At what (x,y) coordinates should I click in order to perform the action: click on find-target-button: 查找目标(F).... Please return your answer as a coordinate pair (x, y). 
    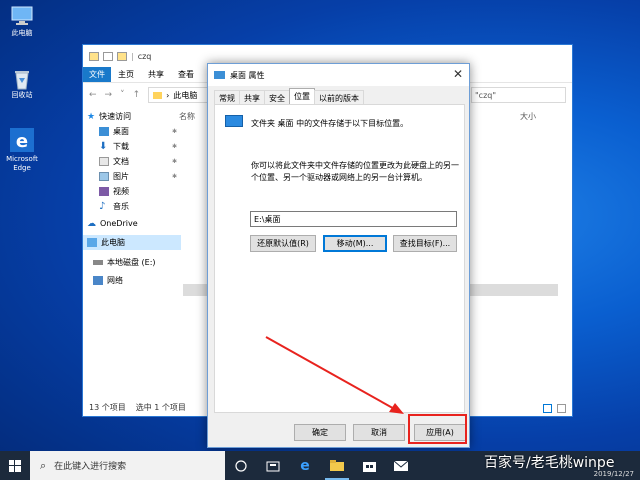
    Looking at the image, I should click on (425, 243).